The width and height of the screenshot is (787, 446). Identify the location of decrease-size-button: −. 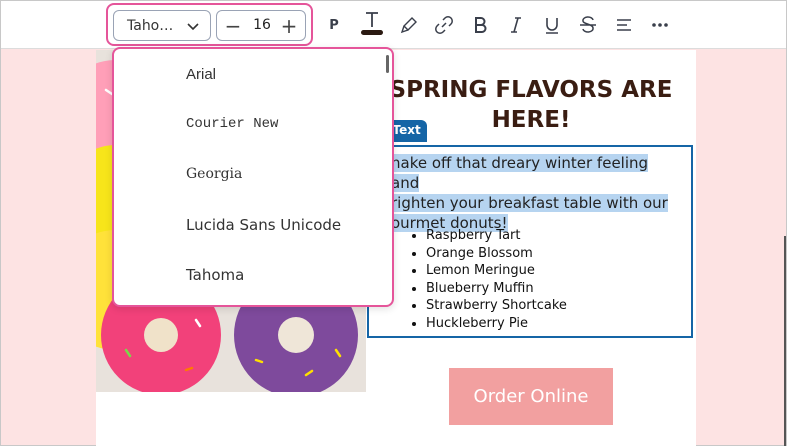
(233, 25).